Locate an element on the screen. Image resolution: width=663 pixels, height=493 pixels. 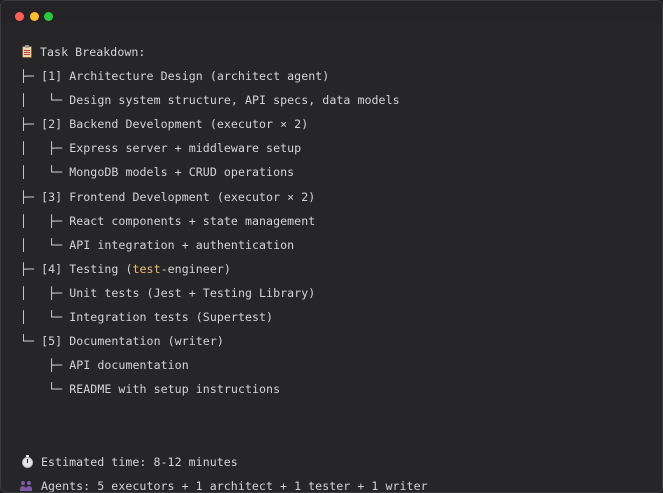
tree-text: Integration tests (Supertest) is located at coordinates (171, 317).